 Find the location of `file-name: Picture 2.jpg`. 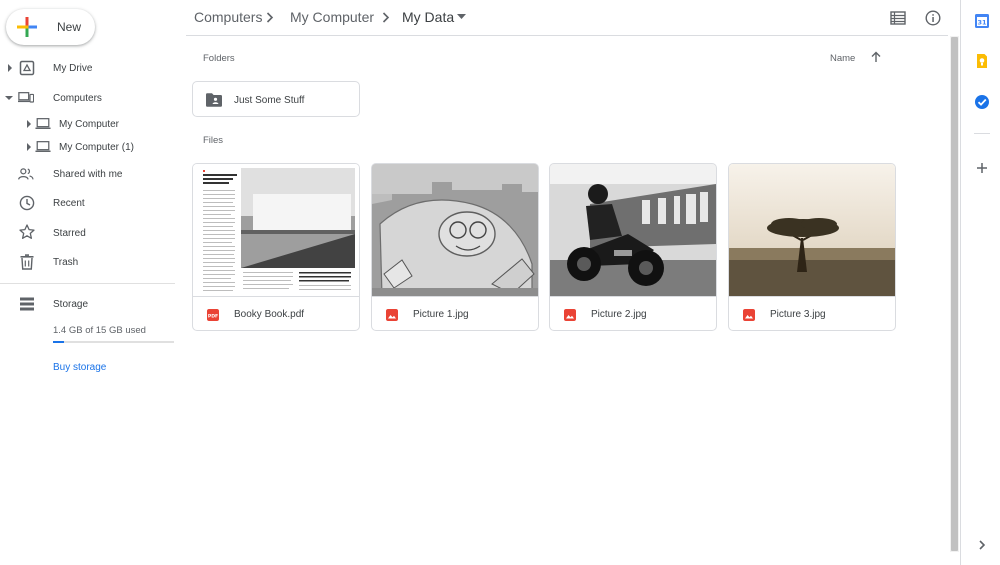

file-name: Picture 2.jpg is located at coordinates (619, 314).